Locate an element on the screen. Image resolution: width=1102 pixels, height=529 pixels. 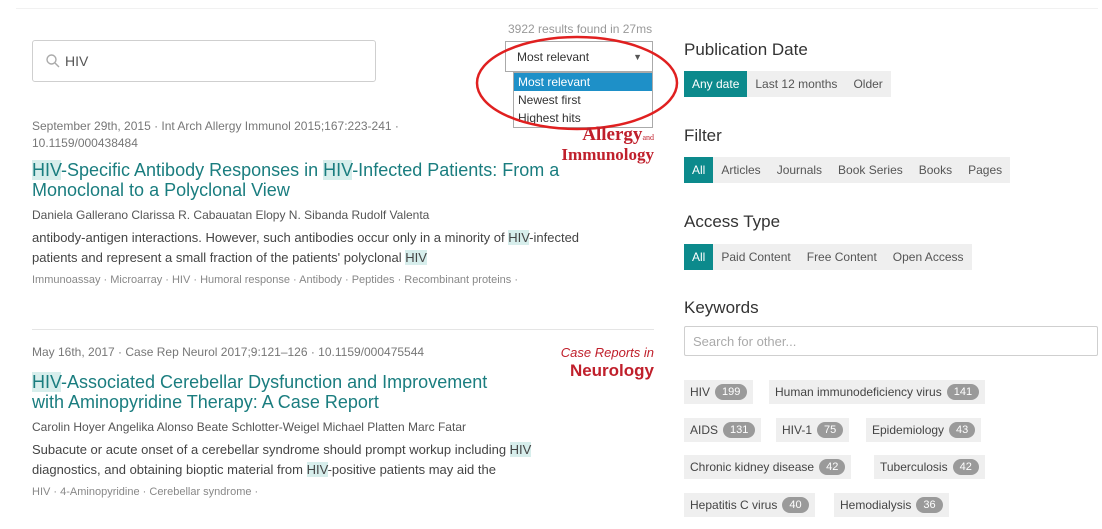
date-older-button: Older is located at coordinates (868, 84).